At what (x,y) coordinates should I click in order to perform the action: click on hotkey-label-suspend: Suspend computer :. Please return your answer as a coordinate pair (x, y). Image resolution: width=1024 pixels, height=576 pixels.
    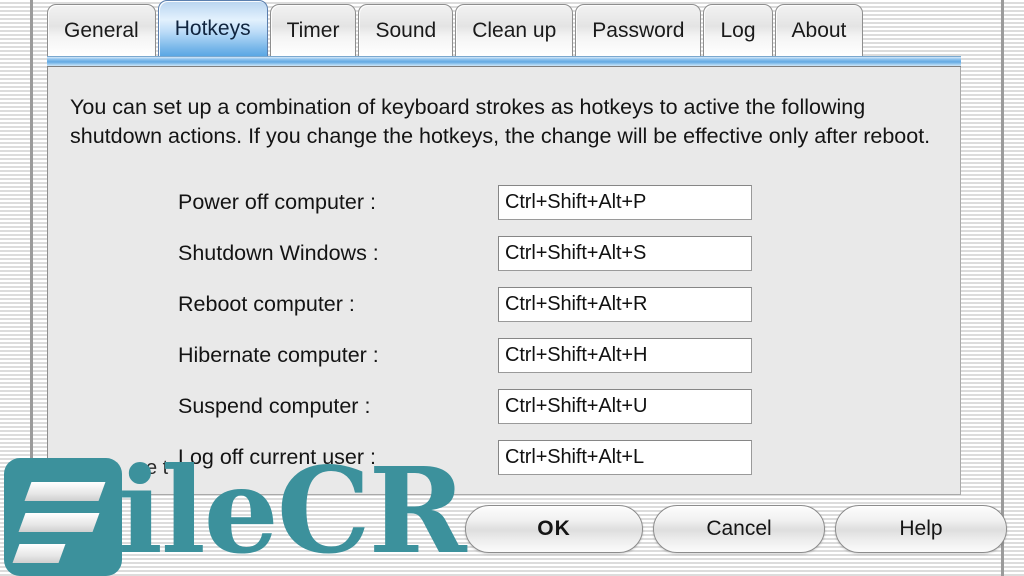
    Looking at the image, I should click on (274, 406).